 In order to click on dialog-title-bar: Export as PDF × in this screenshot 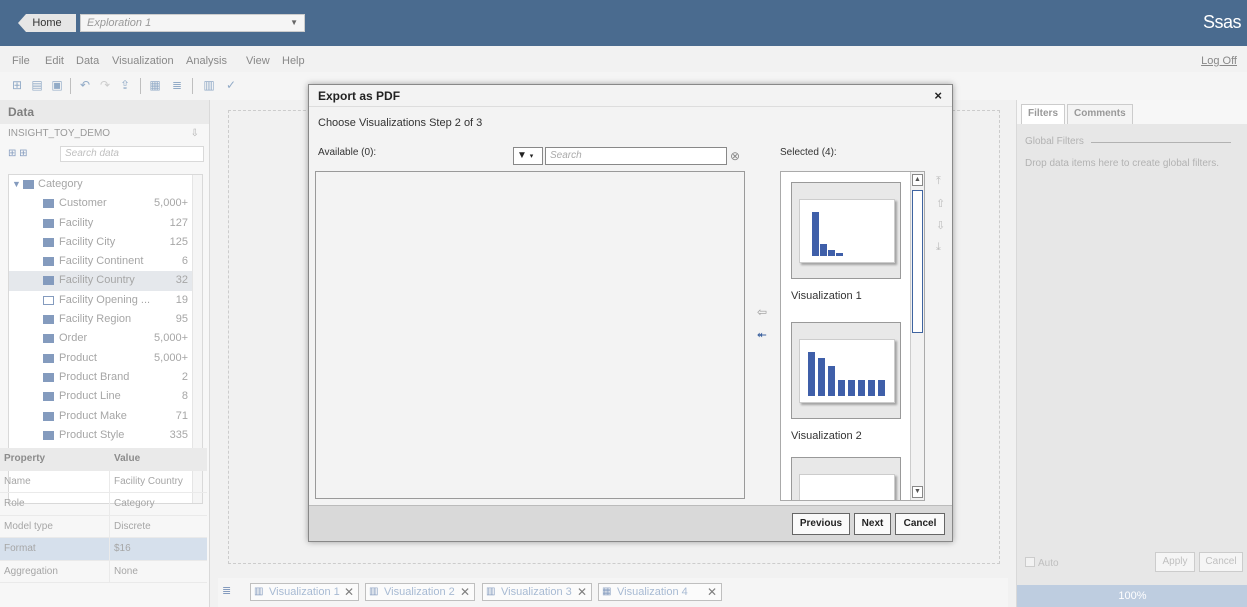, I will do `click(630, 96)`.